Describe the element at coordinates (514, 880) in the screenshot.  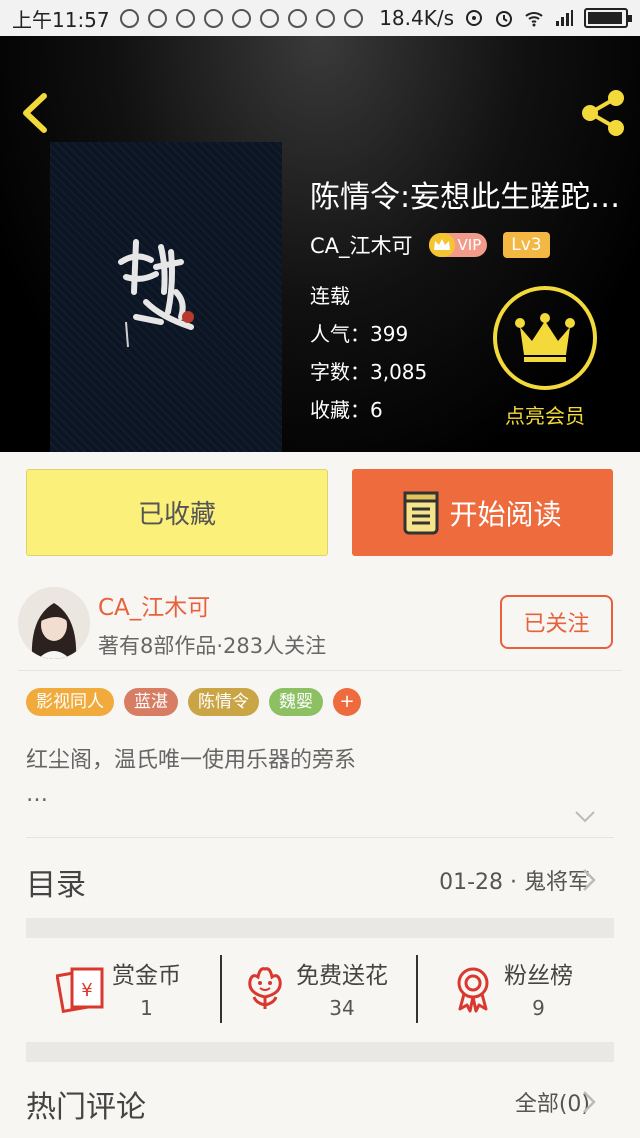
I see `toc-latest-chapter: 01-28 · 鬼将军` at that location.